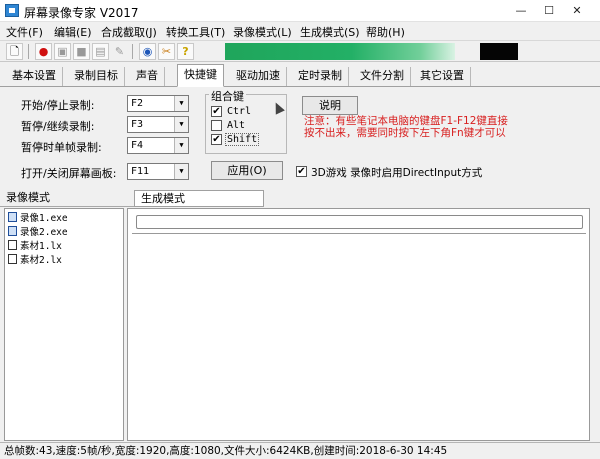 The height and width of the screenshot is (459, 600). Describe the element at coordinates (397, 173) in the screenshot. I see `directinput-label: 3D游戏 录像时启用DirectInput方式` at that location.